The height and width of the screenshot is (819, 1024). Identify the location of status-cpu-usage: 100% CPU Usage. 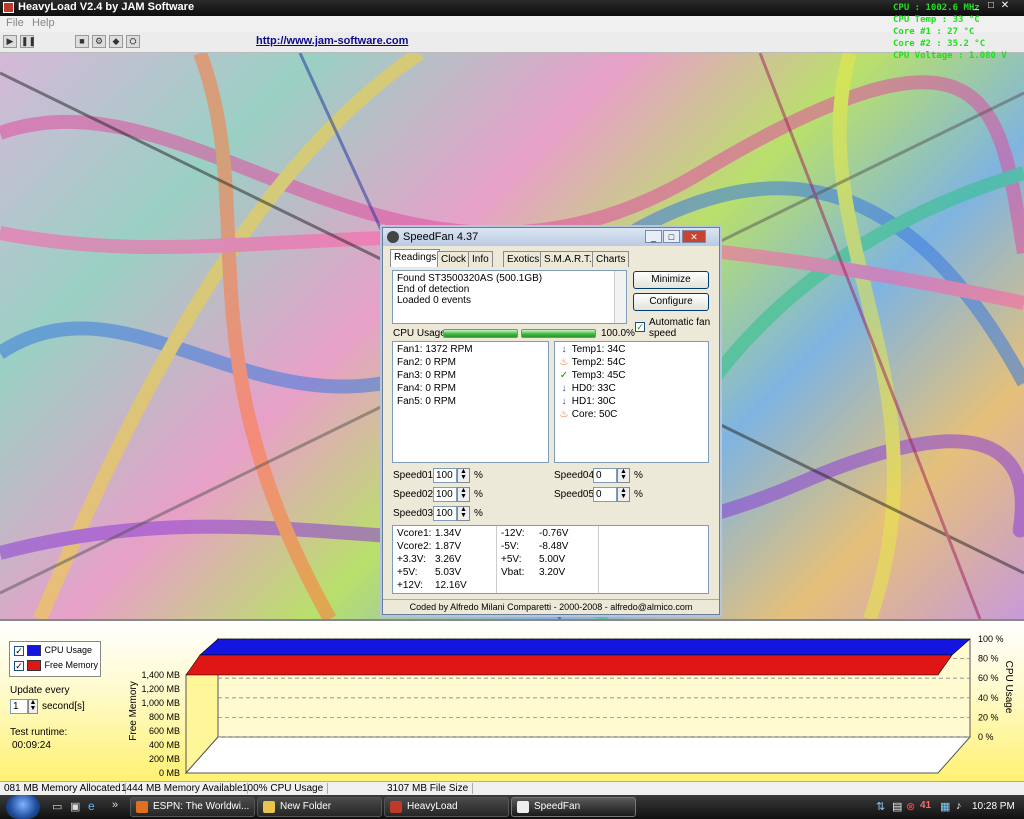
(285, 788).